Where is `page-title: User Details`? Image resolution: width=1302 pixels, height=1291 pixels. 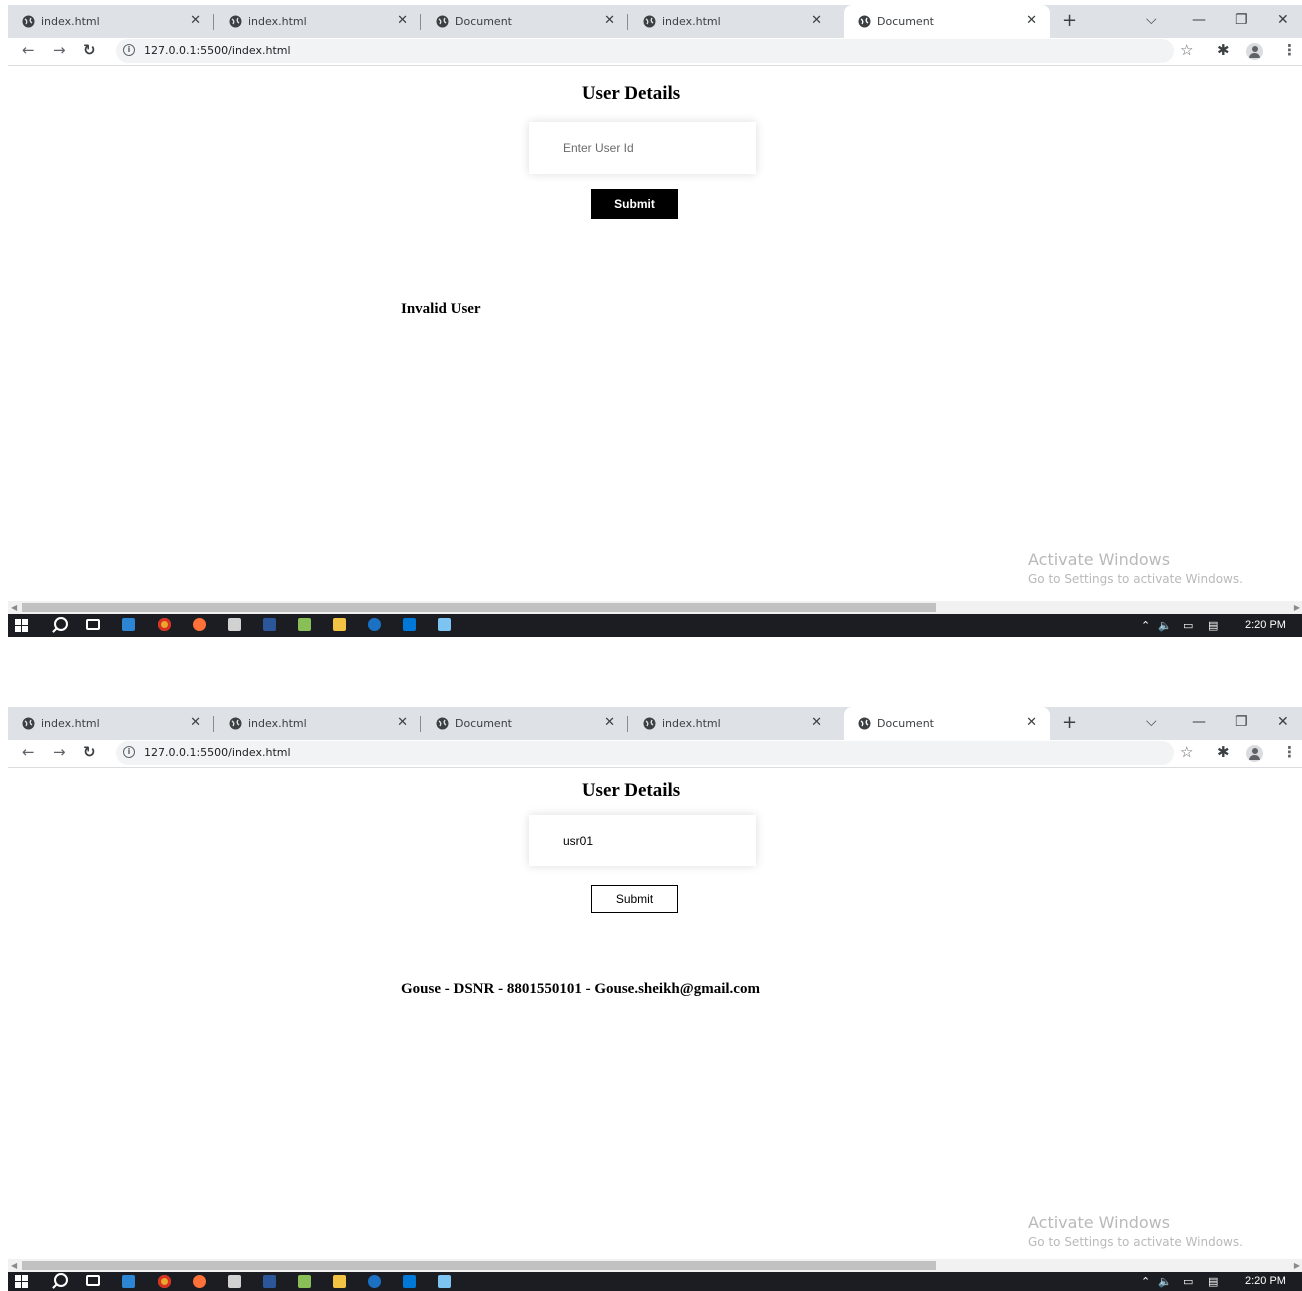
page-title: User Details is located at coordinates (631, 790).